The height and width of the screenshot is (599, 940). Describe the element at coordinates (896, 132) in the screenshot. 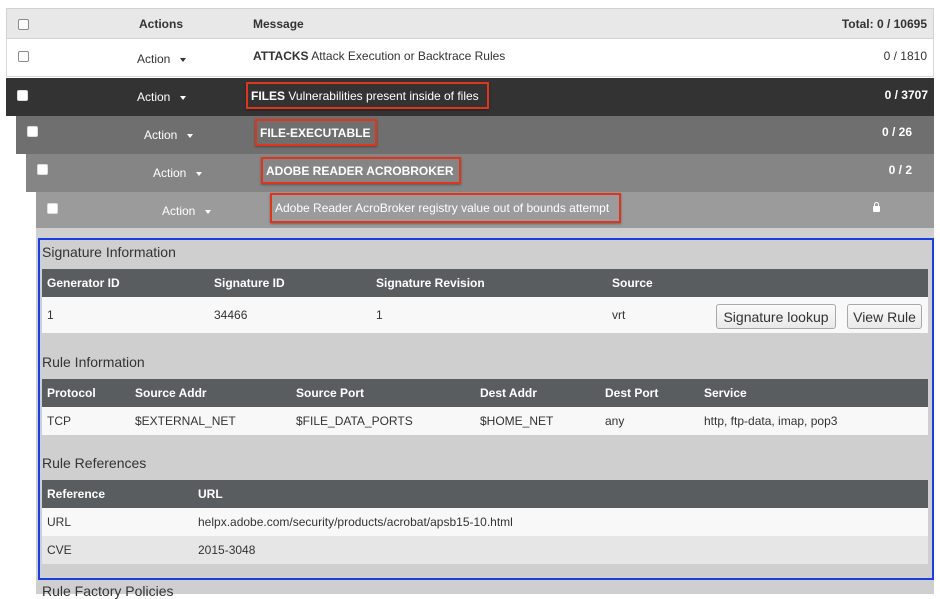

I see `rule-count: 0 / 26` at that location.